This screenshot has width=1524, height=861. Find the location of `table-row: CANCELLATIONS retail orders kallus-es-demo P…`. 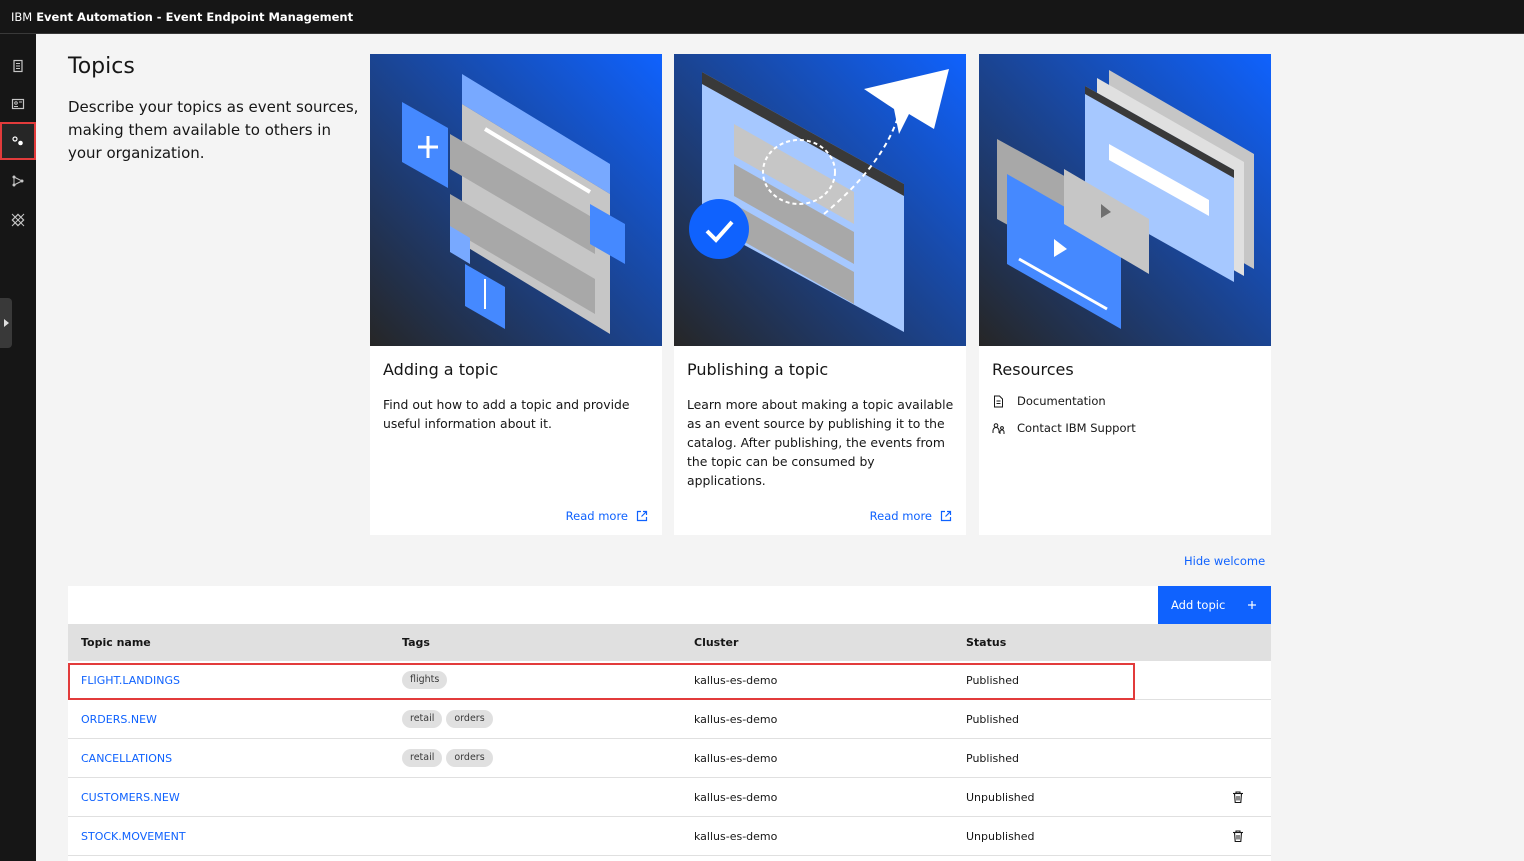

table-row: CANCELLATIONS retail orders kallus-es-demo P… is located at coordinates (669, 758).